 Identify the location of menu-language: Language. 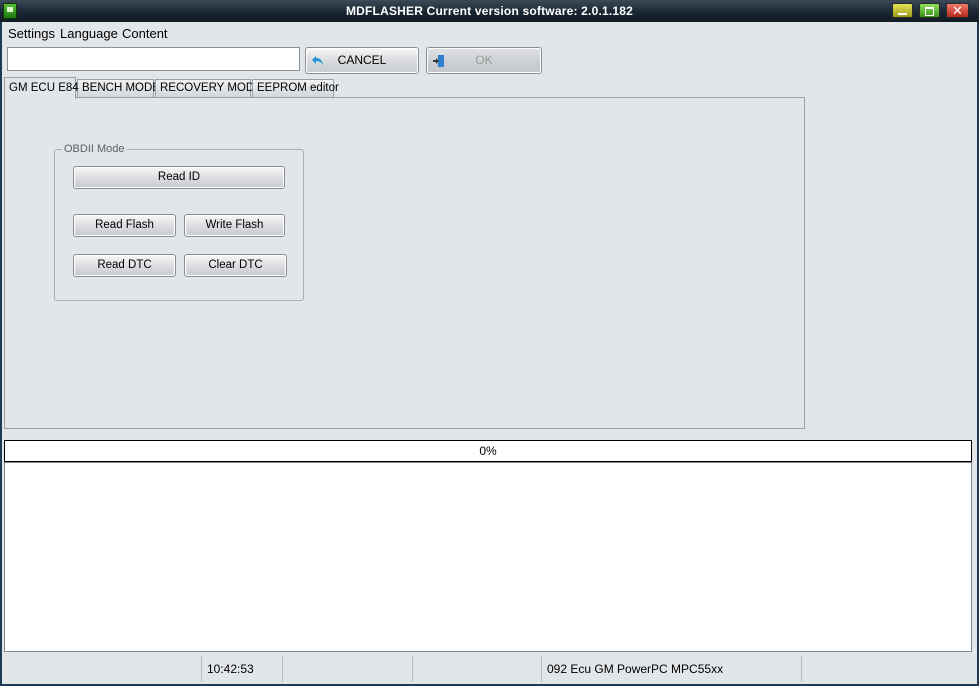
(89, 33).